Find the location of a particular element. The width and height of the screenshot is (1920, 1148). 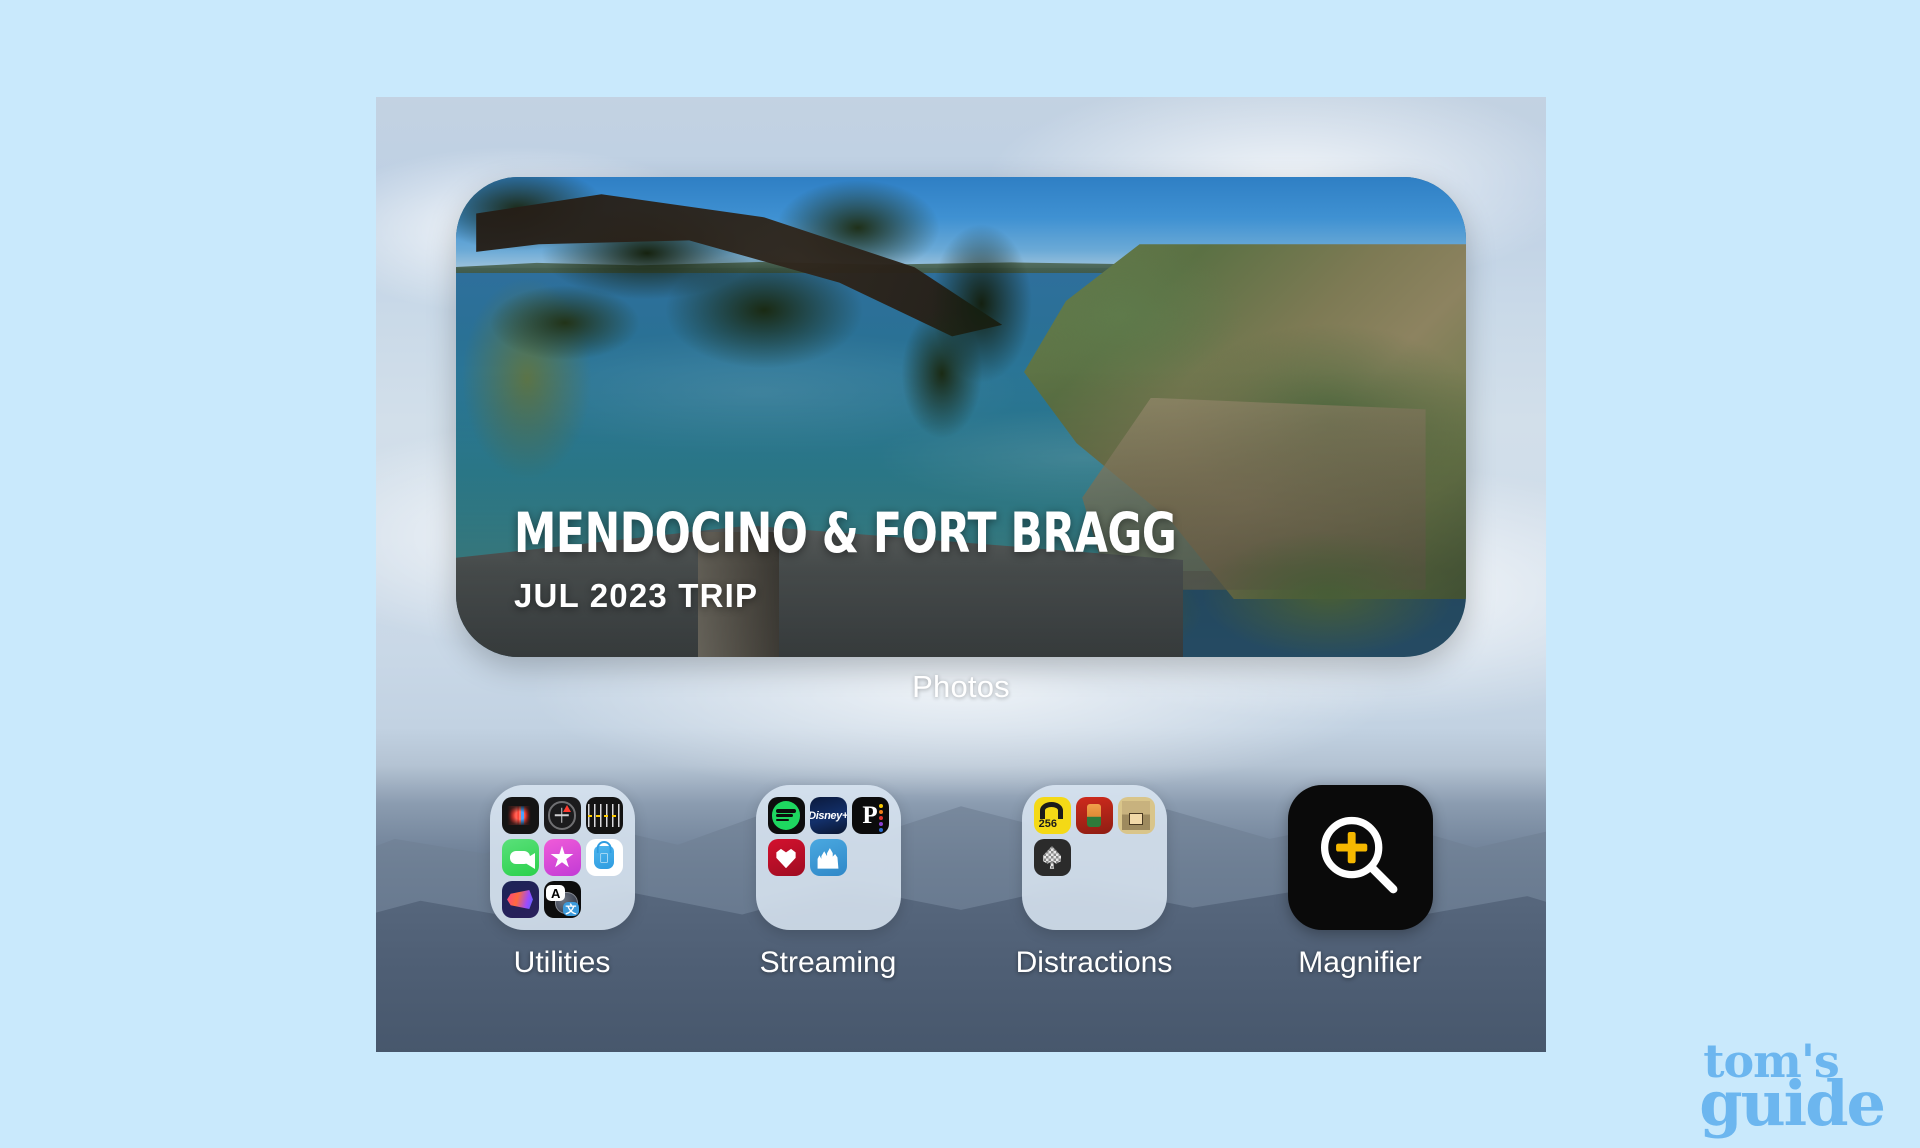

photos-widget-caption: MENDOCINO & FORT BRAGG JUL 2023 TRIP is located at coordinates (899, 560).